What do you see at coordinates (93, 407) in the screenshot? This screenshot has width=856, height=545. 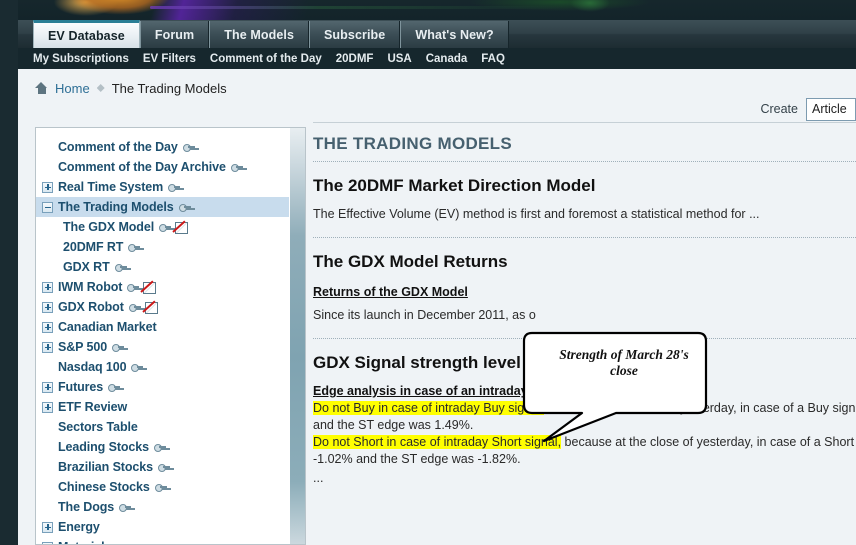 I see `sidebar-item-label: ETF Review` at bounding box center [93, 407].